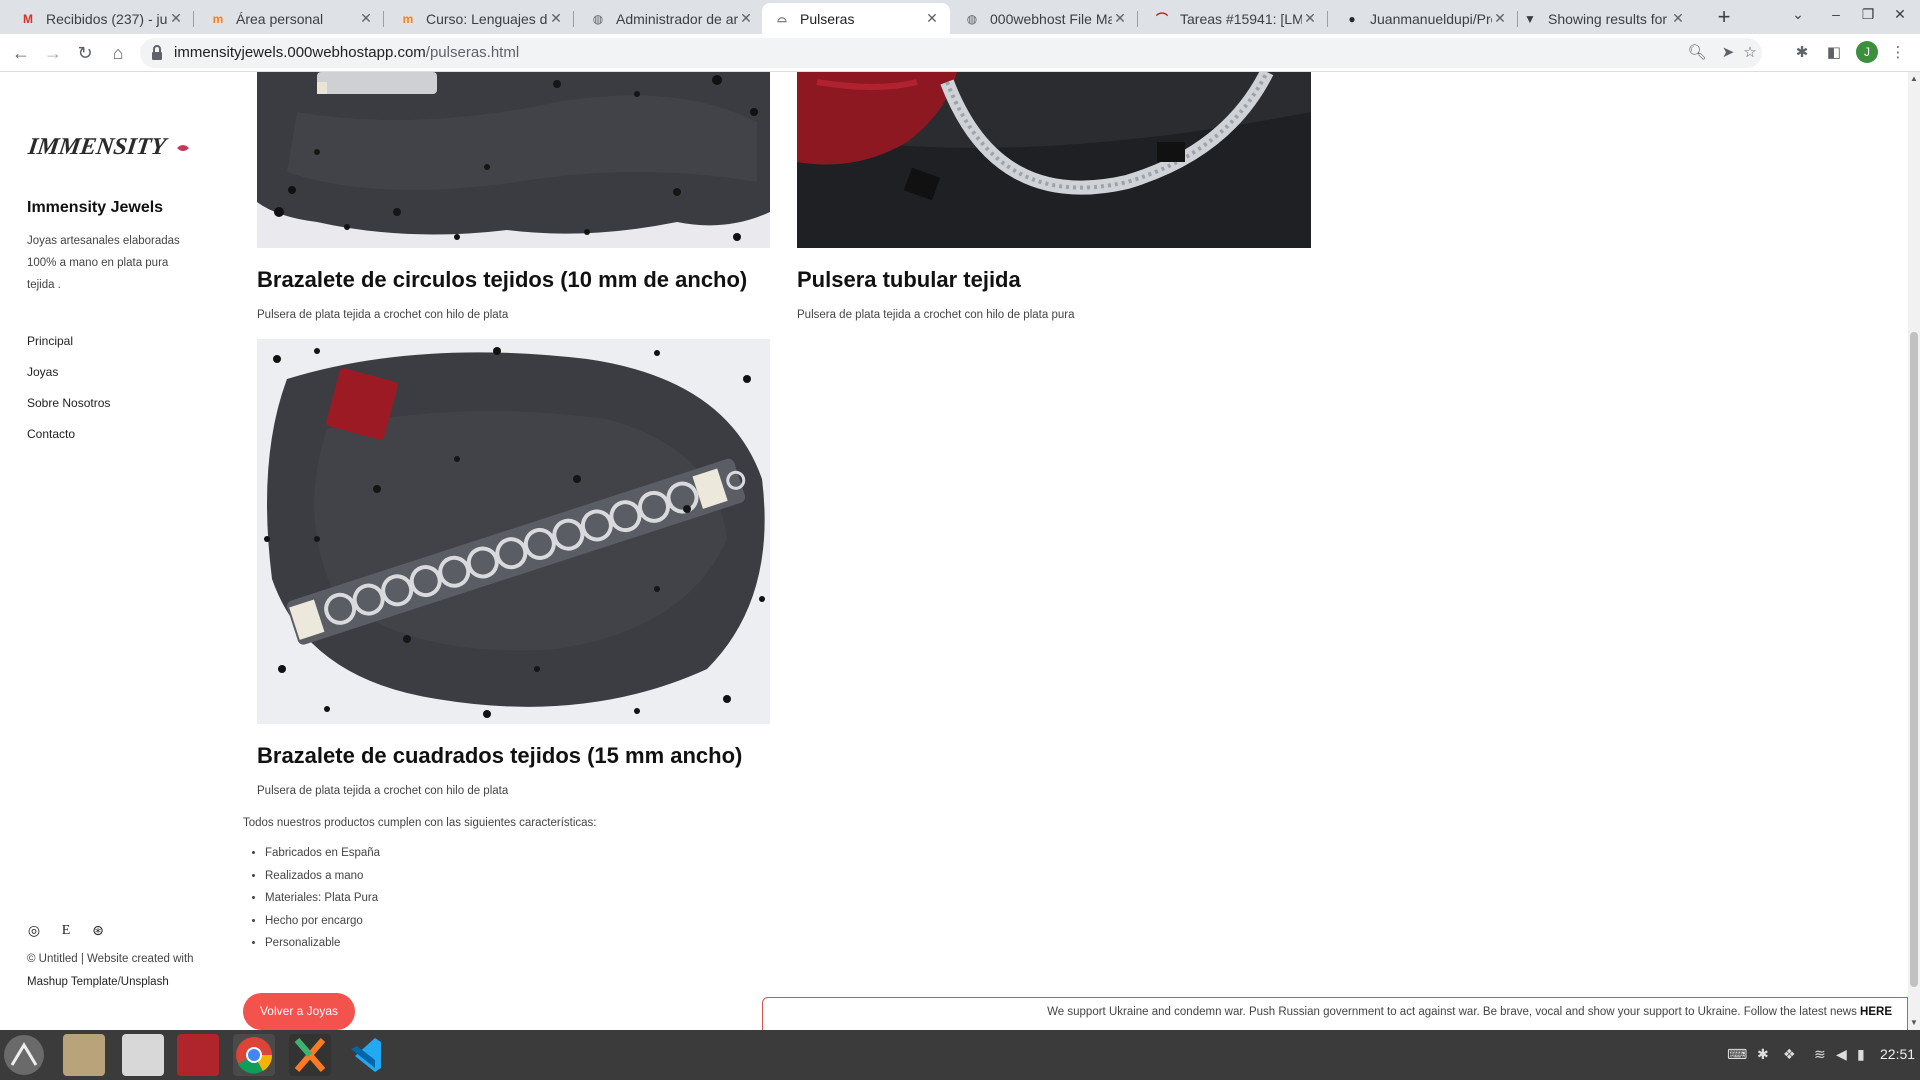  Describe the element at coordinates (310, 1055) in the screenshot. I see `xampp-icon` at that location.